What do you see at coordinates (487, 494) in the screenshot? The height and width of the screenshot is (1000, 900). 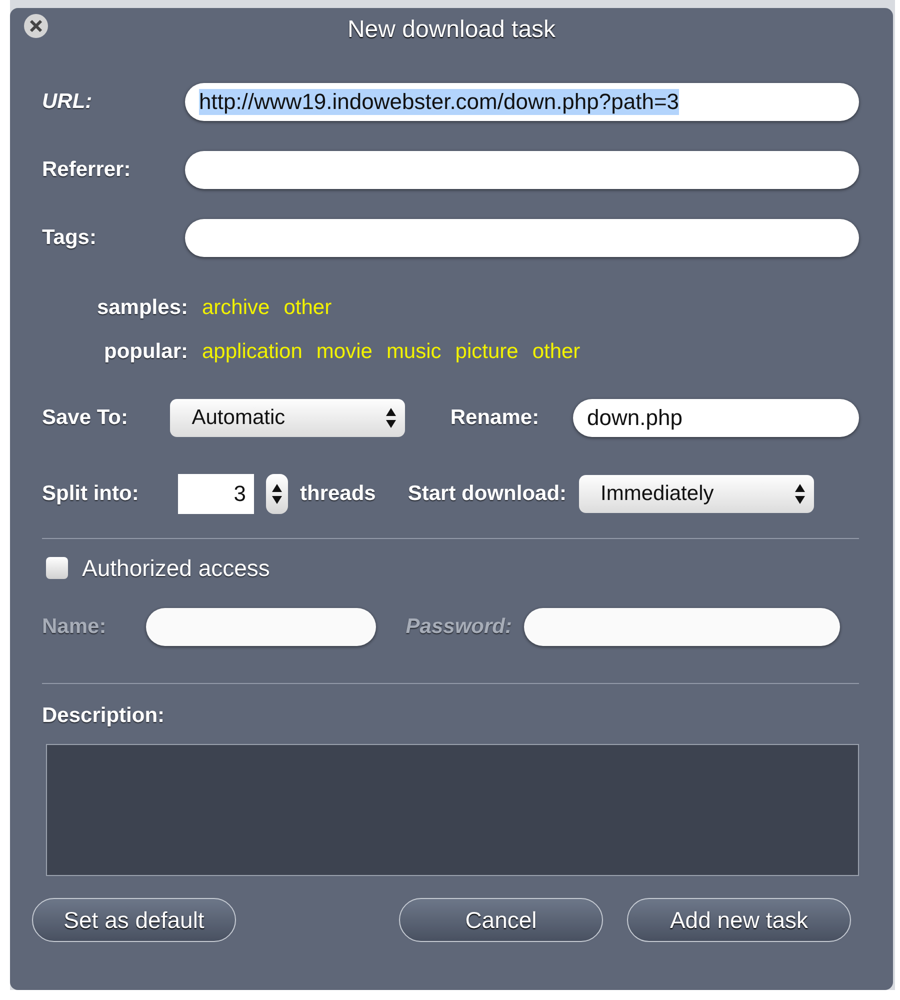 I see `field-label: Start download:` at bounding box center [487, 494].